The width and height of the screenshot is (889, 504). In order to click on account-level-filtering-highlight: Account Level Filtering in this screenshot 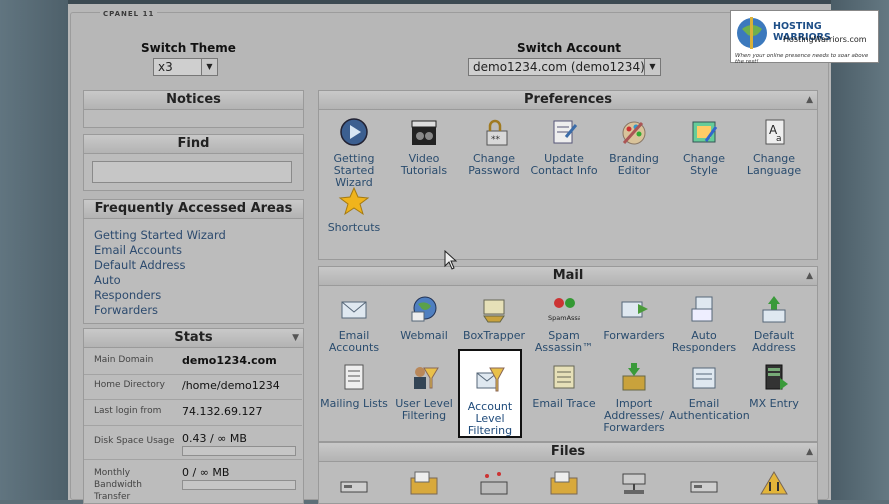, I will do `click(490, 393)`.